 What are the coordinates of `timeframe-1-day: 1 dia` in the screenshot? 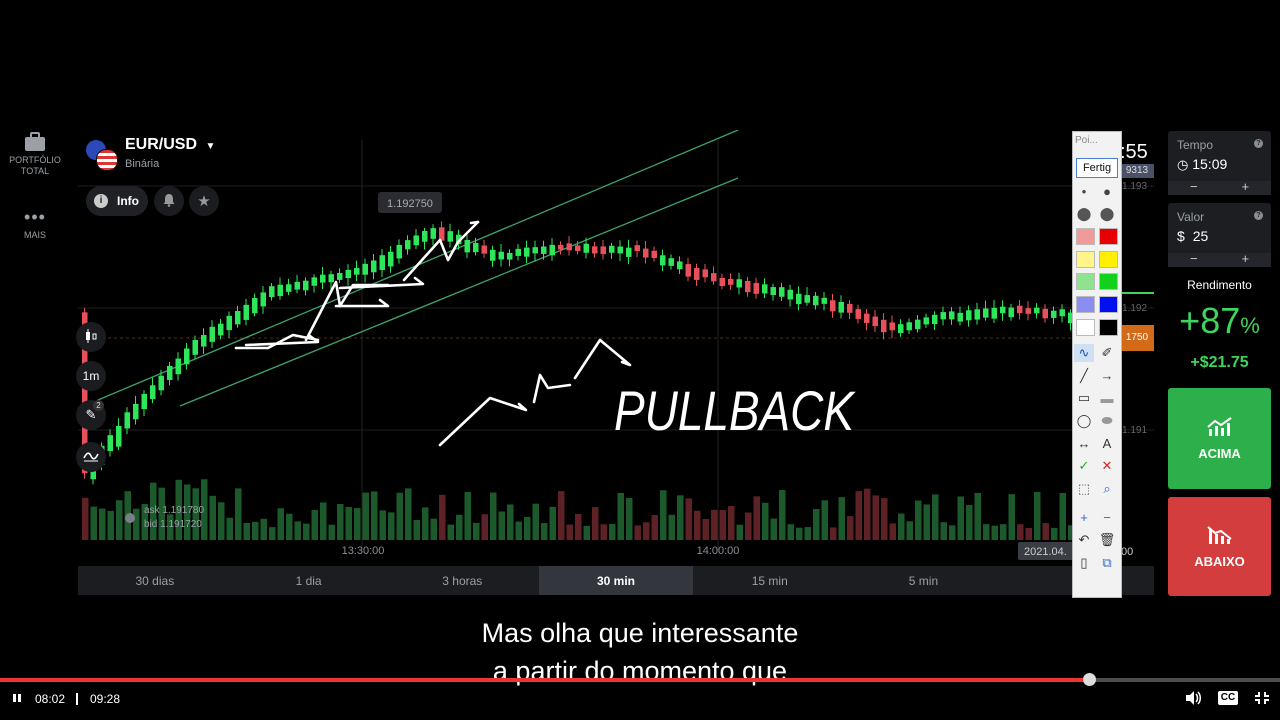 It's located at (309, 580).